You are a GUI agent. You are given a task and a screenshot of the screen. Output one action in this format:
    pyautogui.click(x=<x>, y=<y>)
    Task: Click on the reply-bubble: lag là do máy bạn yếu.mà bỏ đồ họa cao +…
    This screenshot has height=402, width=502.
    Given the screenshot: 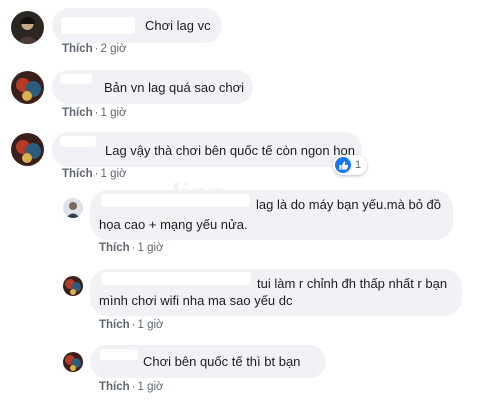 What is the action you would take?
    pyautogui.click(x=271, y=215)
    